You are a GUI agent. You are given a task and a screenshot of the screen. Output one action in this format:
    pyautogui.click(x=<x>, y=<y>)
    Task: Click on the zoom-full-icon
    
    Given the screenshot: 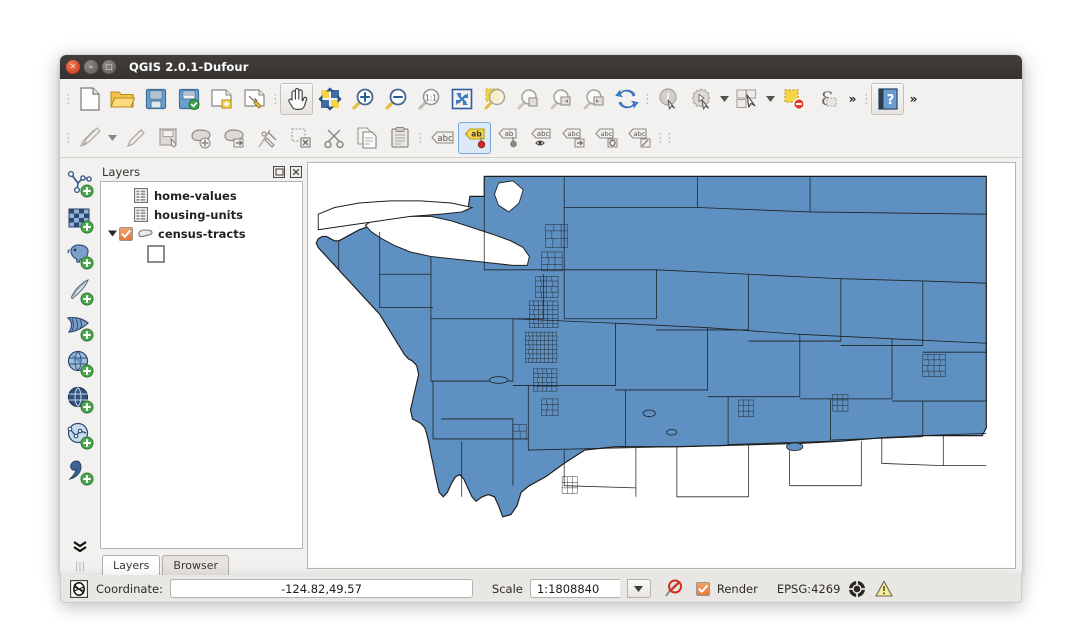 What is the action you would take?
    pyautogui.click(x=461, y=99)
    